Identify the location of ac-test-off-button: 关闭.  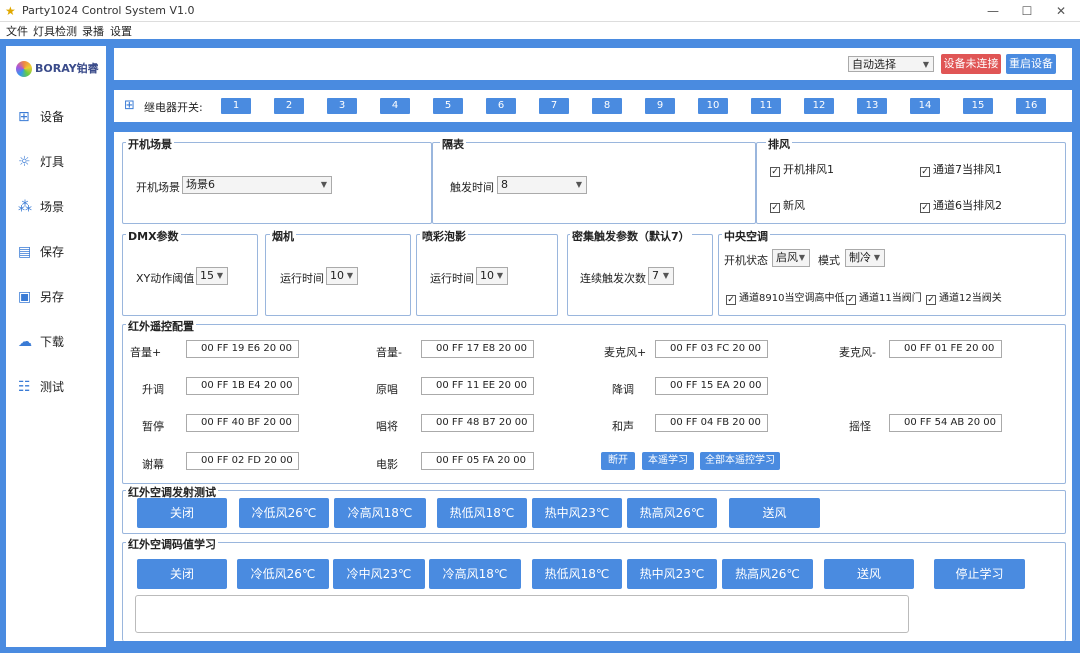
(182, 513).